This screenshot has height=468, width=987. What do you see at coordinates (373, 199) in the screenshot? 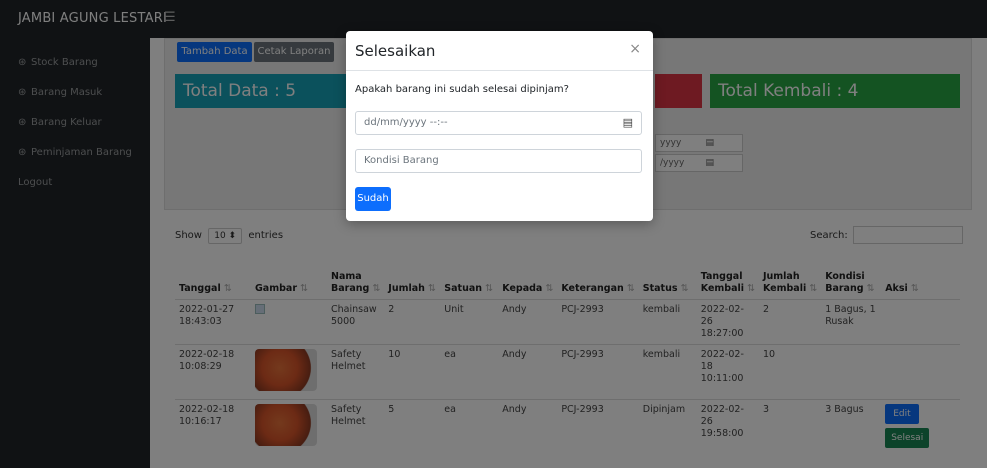
I see `sudah-button: Sudah` at bounding box center [373, 199].